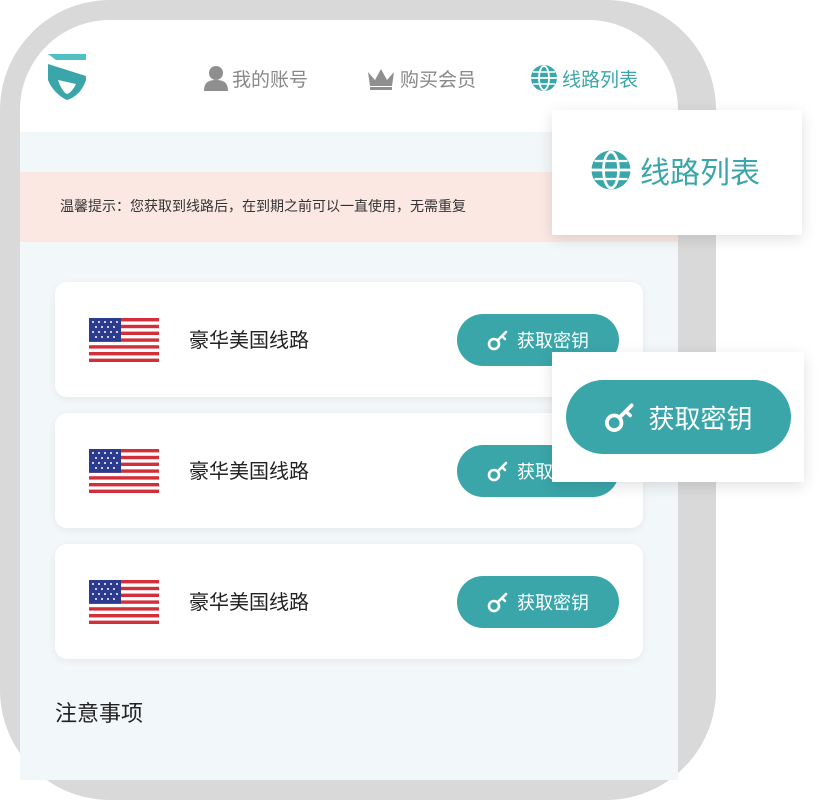 This screenshot has height=800, width=831. I want to click on nav-lines-label: 线路列表, so click(600, 79).